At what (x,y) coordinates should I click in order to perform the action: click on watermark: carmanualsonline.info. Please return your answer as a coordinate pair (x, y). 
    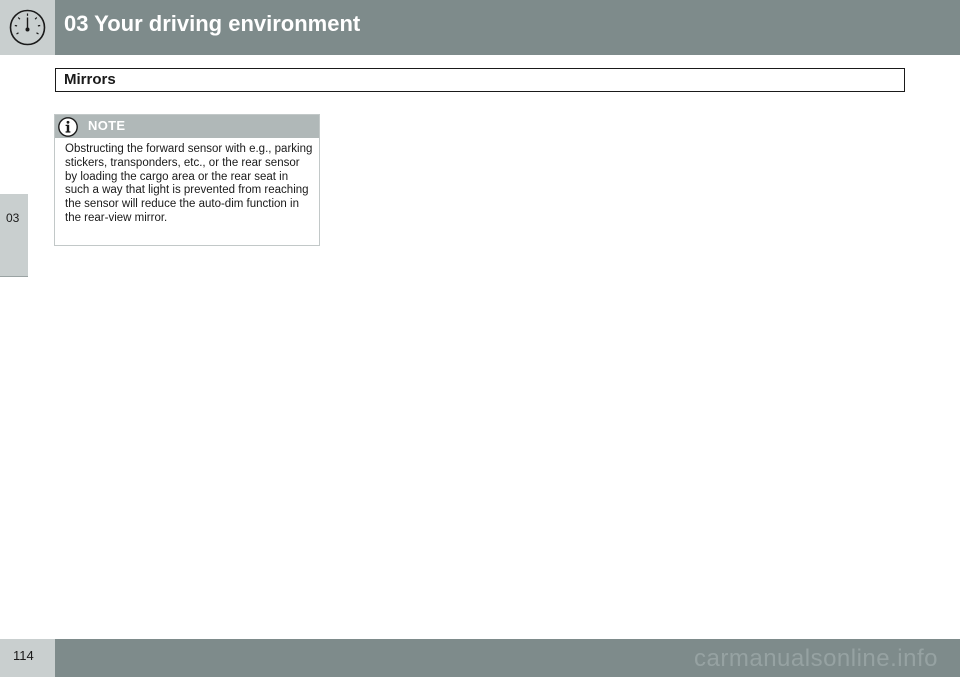
    Looking at the image, I should click on (816, 658).